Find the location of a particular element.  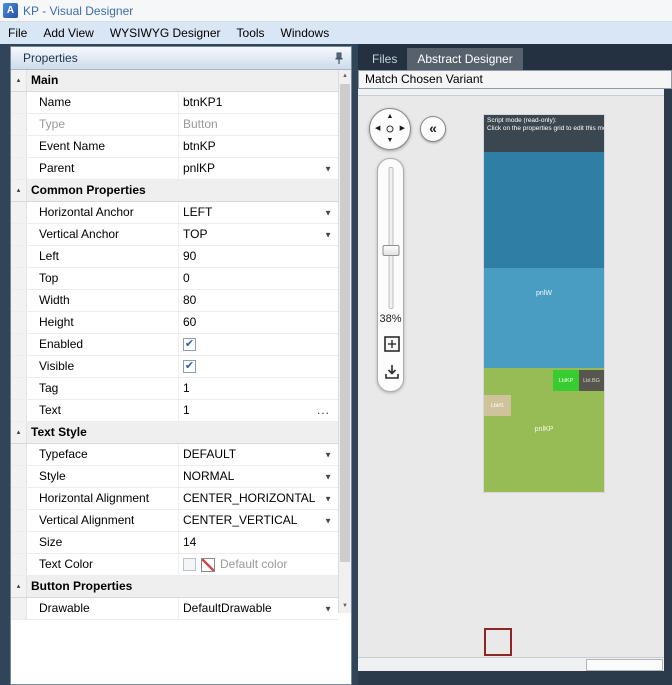

property-value-cell: pnlKP ▼ is located at coordinates (258, 168).